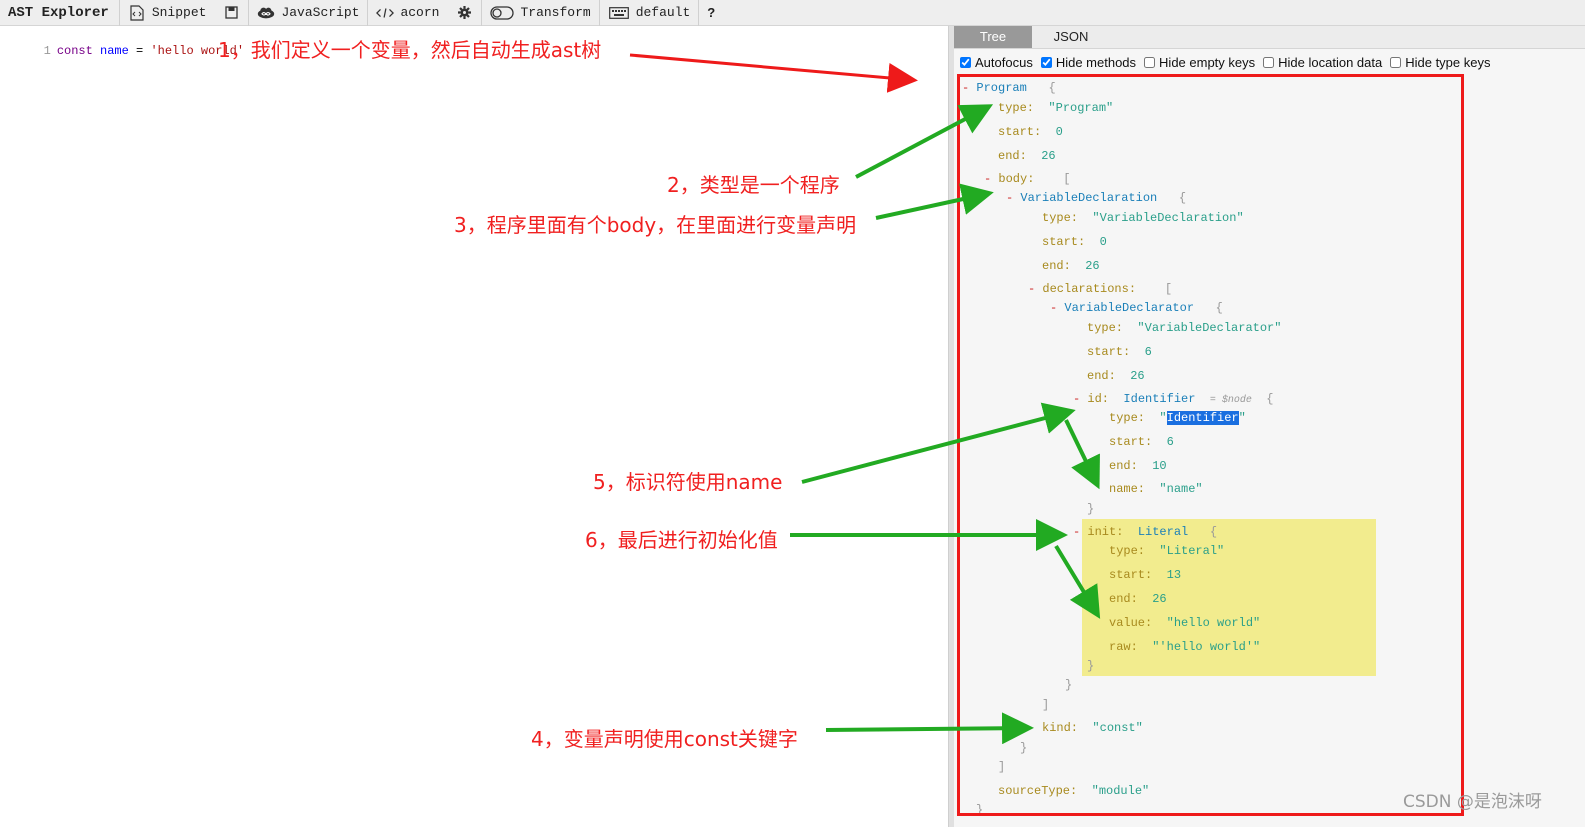  Describe the element at coordinates (1127, 489) in the screenshot. I see `prop-key: name:` at that location.